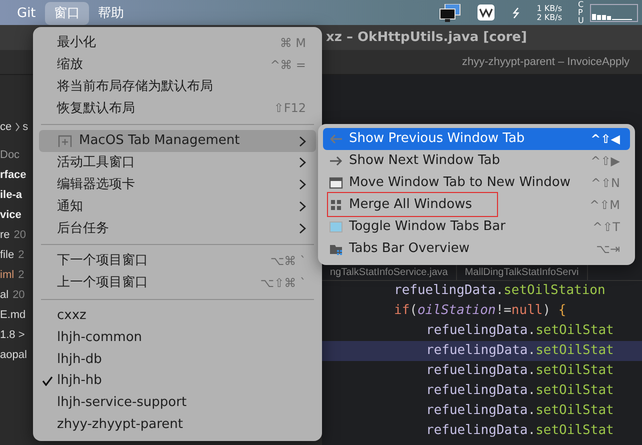  I want to click on file-tree-item: file, so click(7, 255).